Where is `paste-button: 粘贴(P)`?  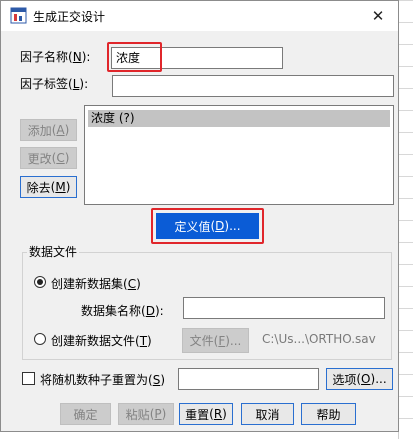 paste-button: 粘贴(P) is located at coordinates (146, 414).